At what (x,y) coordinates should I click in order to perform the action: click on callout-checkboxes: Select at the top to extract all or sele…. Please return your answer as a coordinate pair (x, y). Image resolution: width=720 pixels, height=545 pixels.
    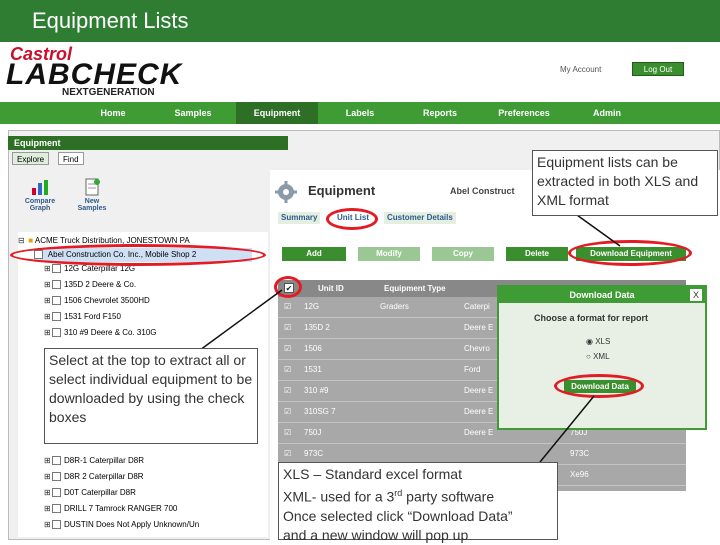
    Looking at the image, I should click on (151, 396).